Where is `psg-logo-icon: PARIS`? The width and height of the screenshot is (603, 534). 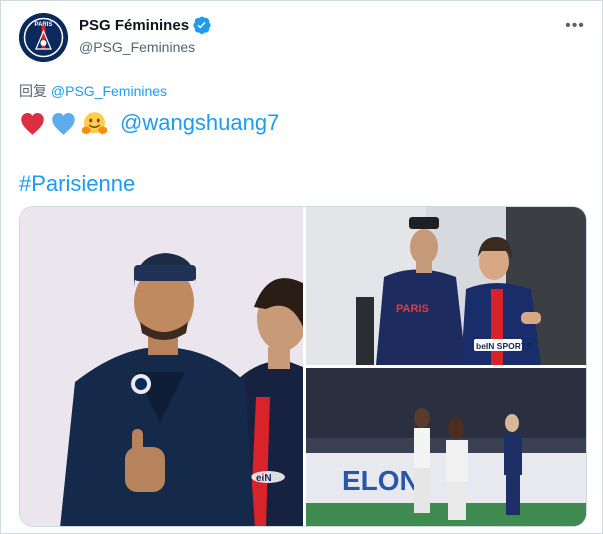 psg-logo-icon: PARIS is located at coordinates (43, 37).